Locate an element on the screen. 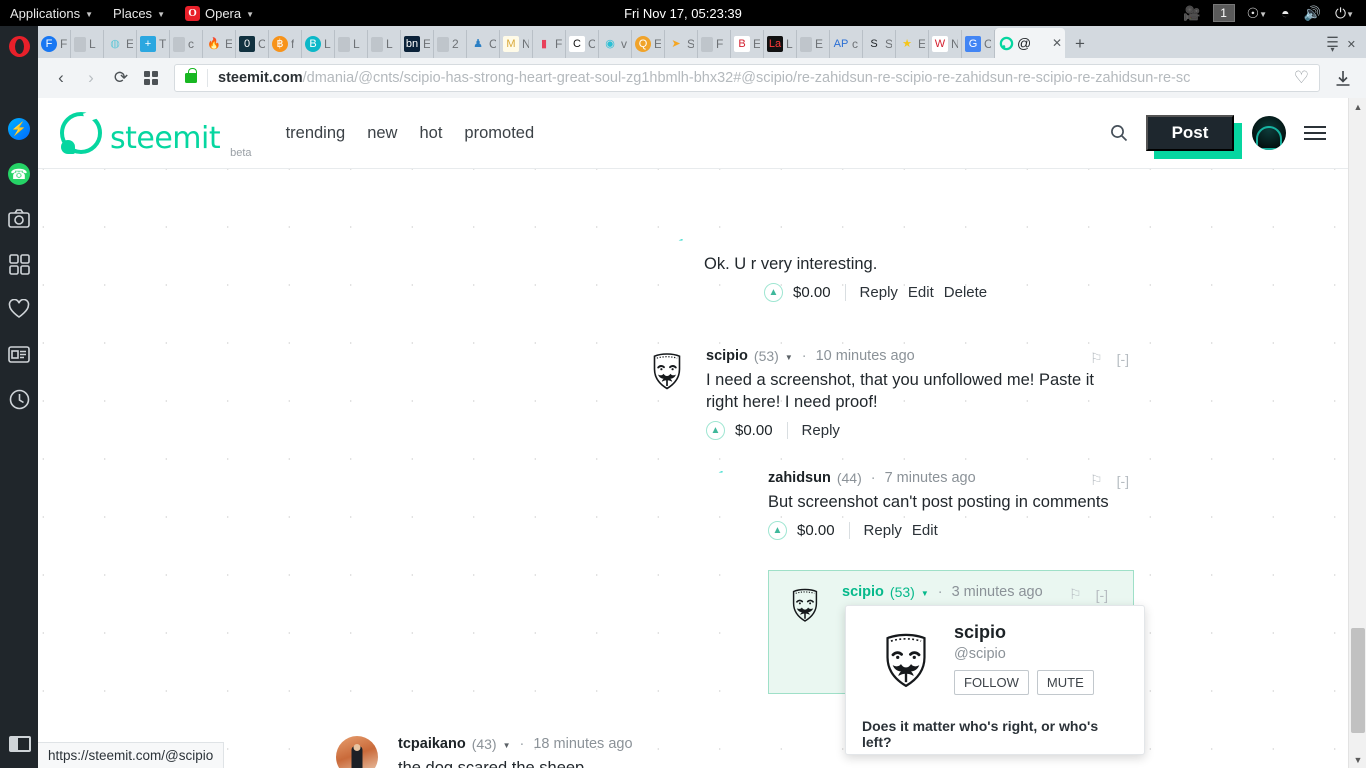  profile-name: scipio is located at coordinates (980, 632).